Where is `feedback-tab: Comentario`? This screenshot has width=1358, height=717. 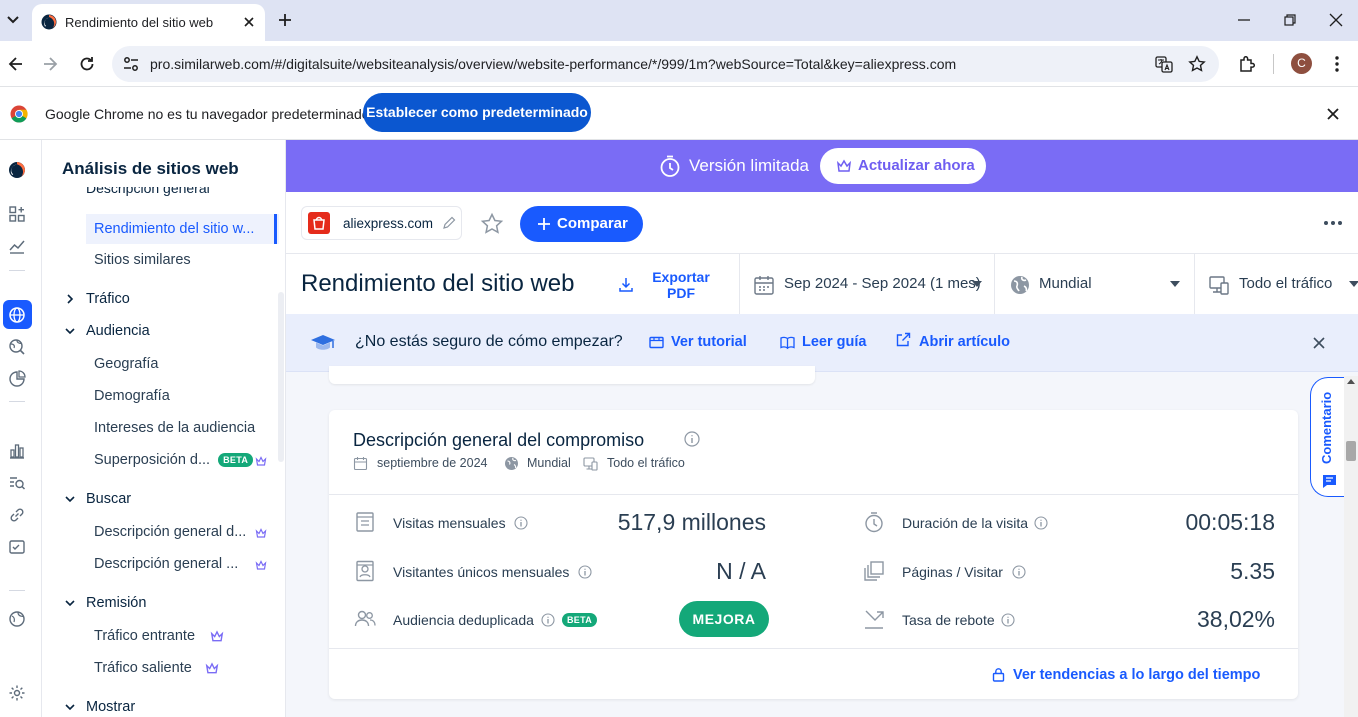 feedback-tab: Comentario is located at coordinates (1328, 437).